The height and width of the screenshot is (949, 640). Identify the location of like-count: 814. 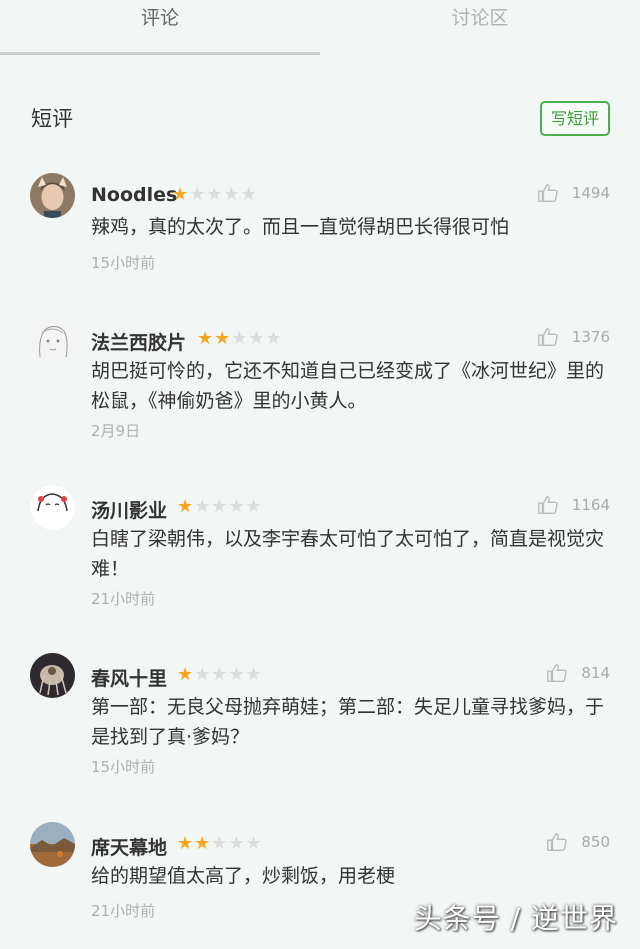
(595, 673).